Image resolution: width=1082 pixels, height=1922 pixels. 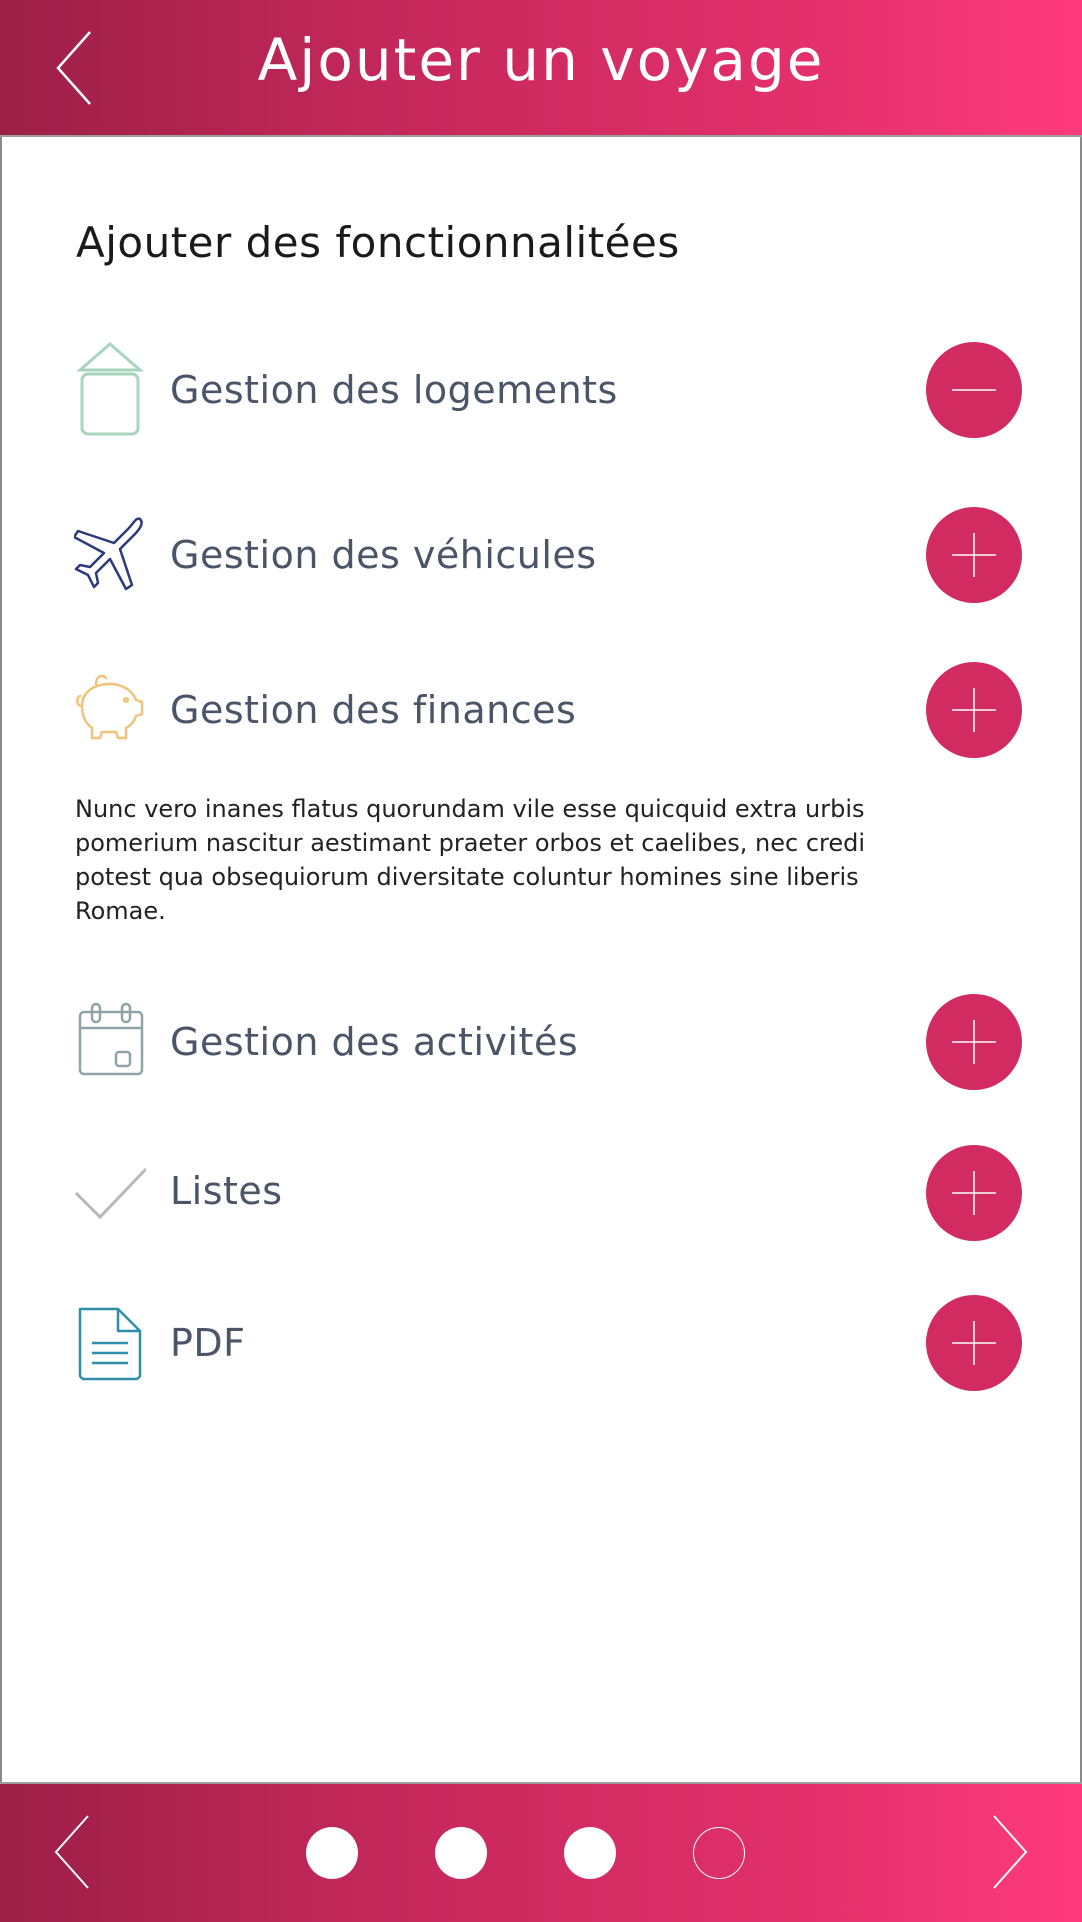 I want to click on section-title: Ajouter des fonctionnalitées, so click(x=378, y=242).